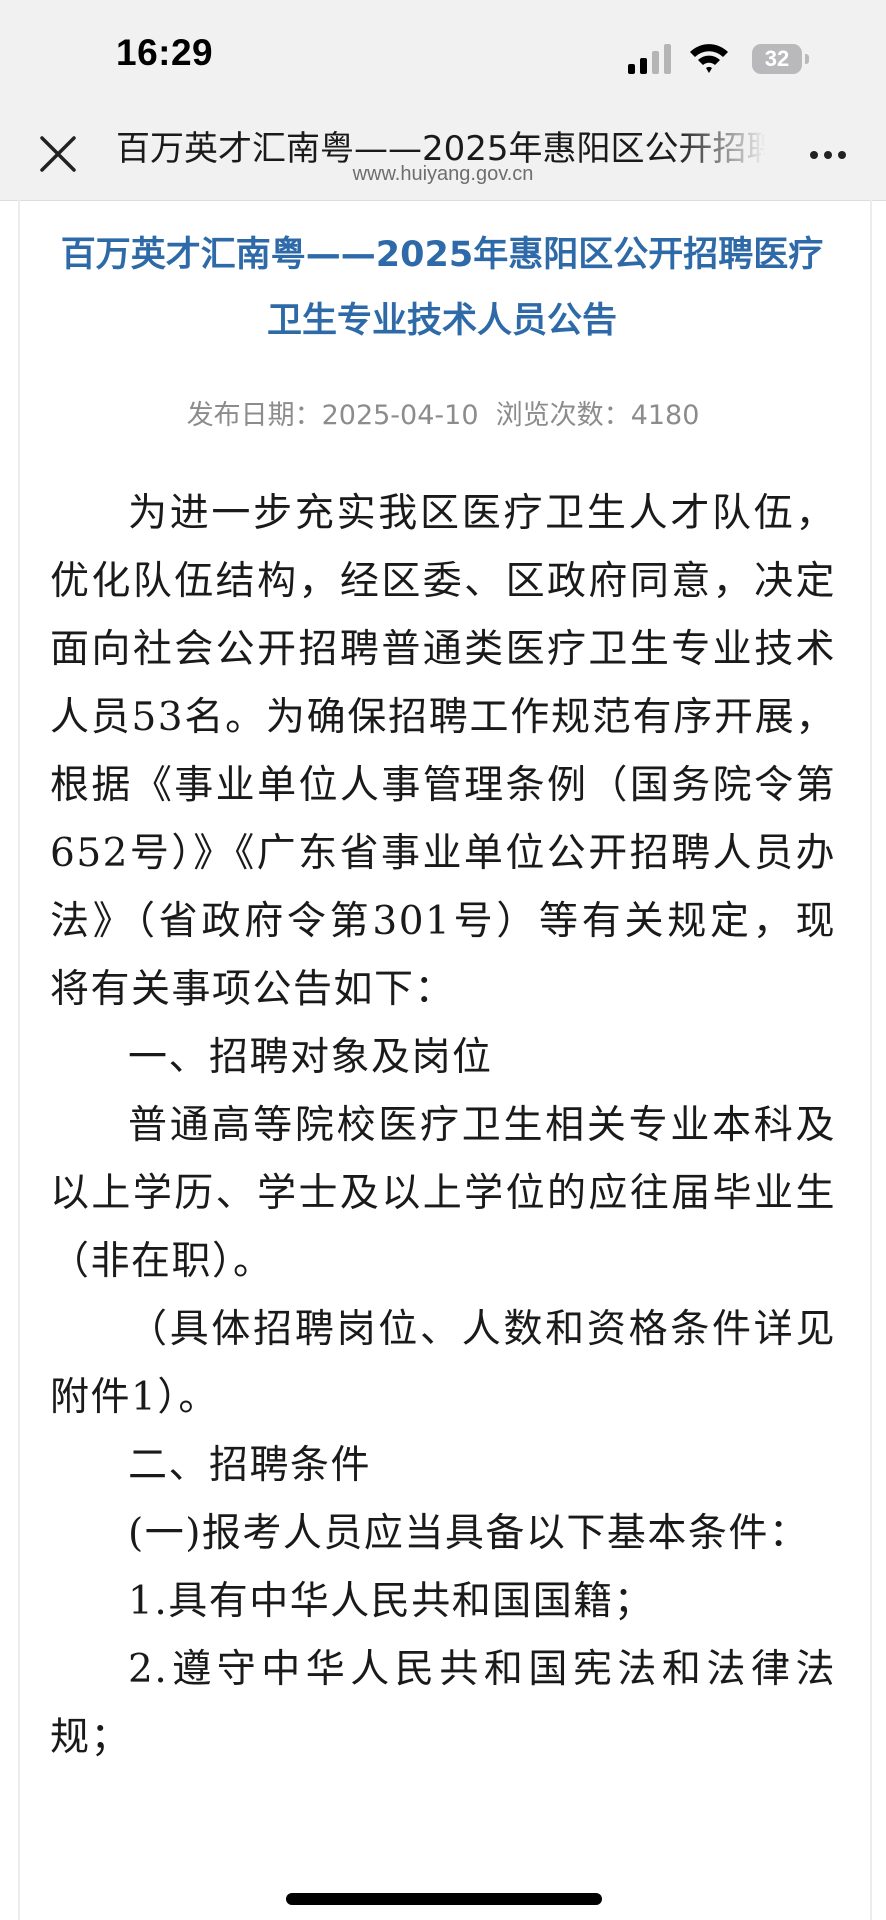 This screenshot has width=886, height=1920. I want to click on battery-tip, so click(807, 59).